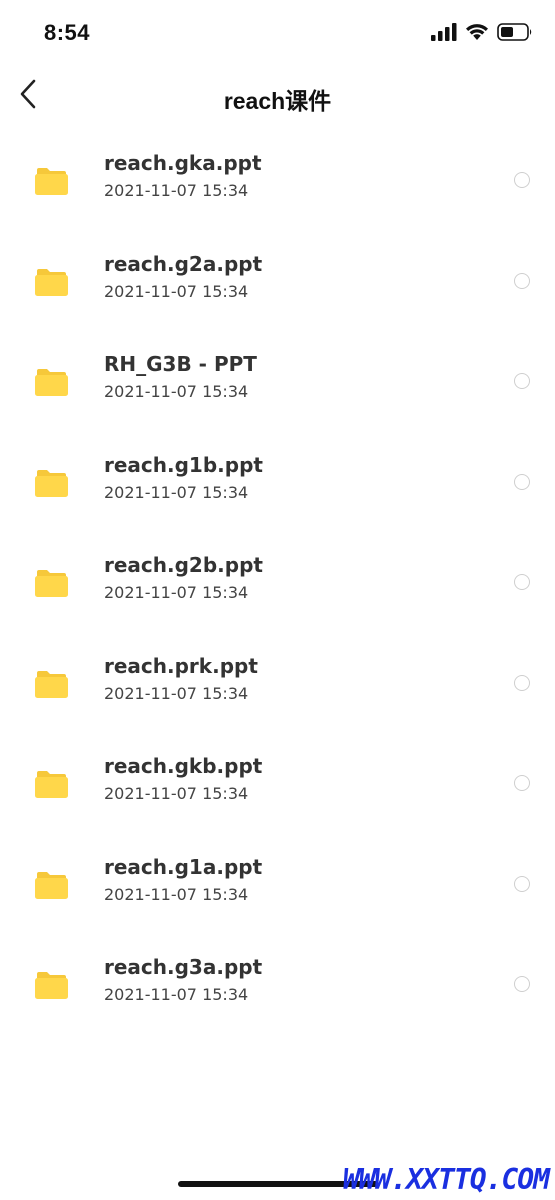  Describe the element at coordinates (181, 665) in the screenshot. I see `file-name: reach.prk.ppt` at that location.